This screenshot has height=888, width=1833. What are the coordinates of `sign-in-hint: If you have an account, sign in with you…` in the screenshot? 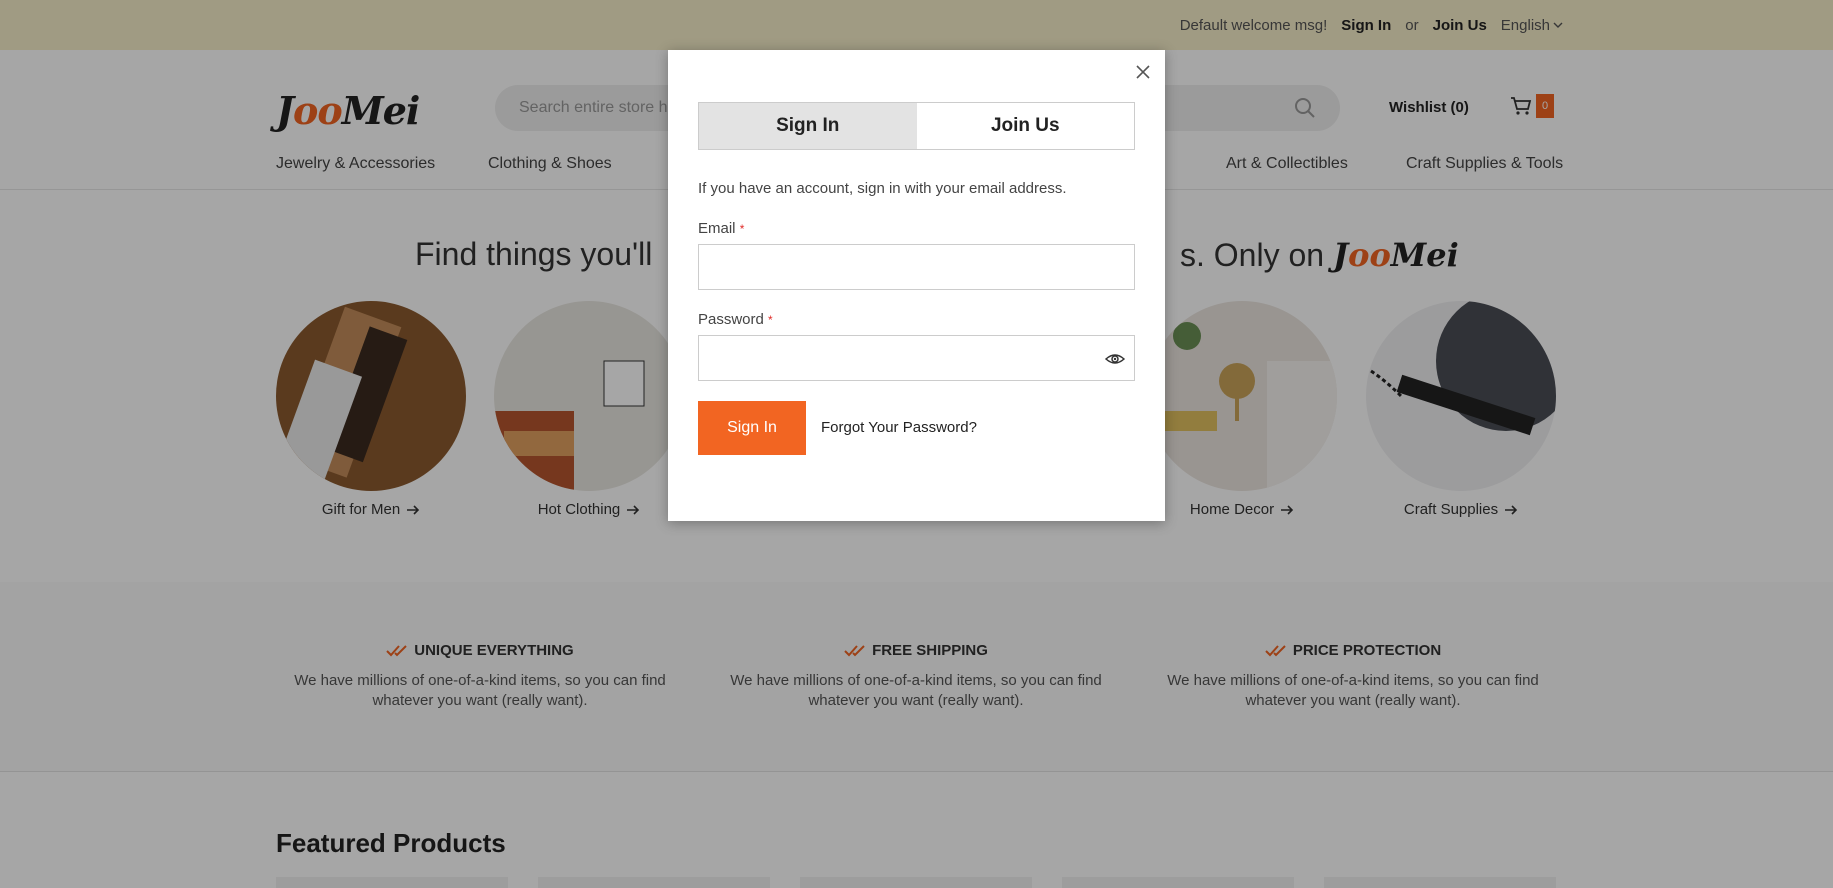 It's located at (882, 188).